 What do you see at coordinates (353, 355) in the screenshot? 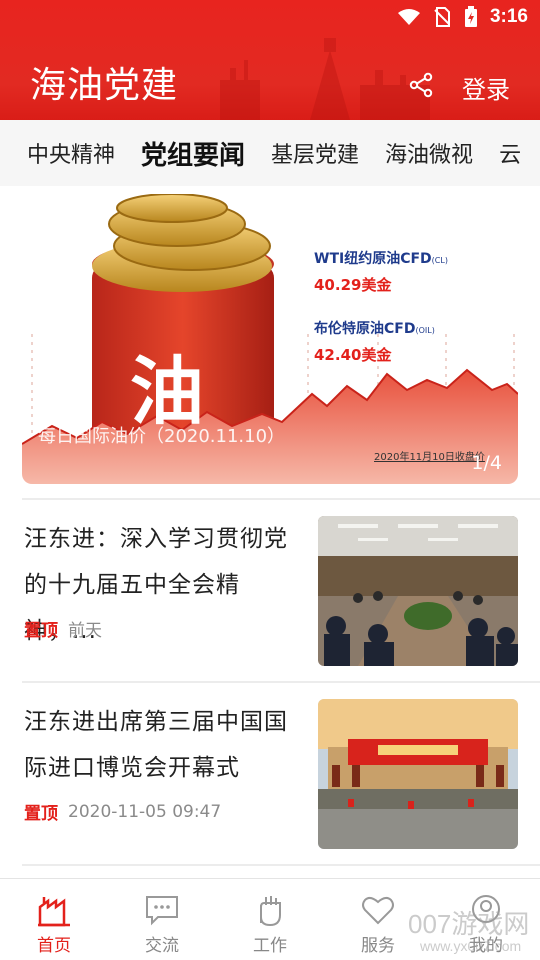
I see `brent-price: 42.40美金` at bounding box center [353, 355].